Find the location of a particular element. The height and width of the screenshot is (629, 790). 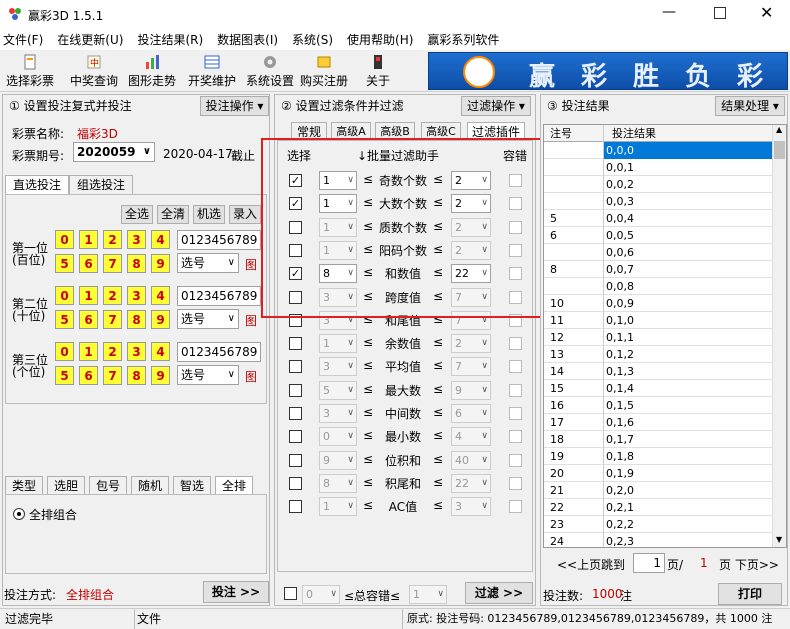

filter-min-select: 5 ∨ is located at coordinates (338, 390).